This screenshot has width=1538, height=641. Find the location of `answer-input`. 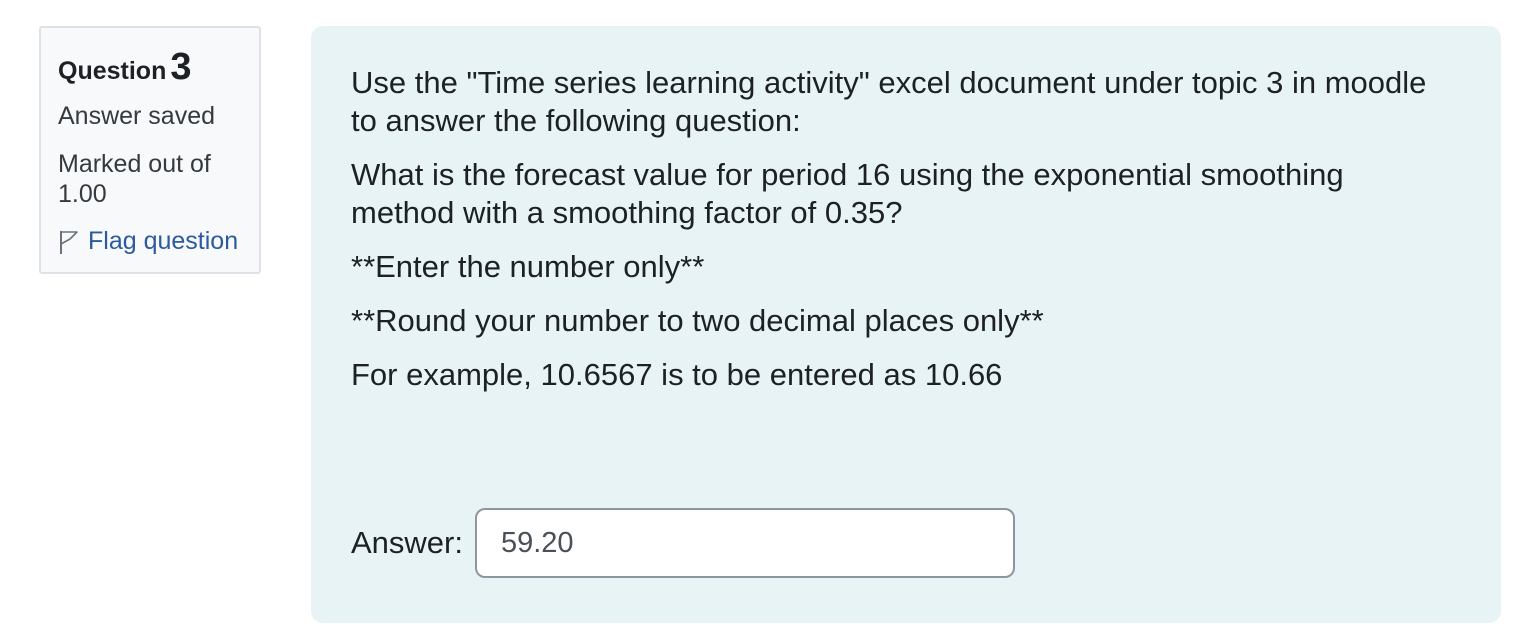

answer-input is located at coordinates (744, 543).